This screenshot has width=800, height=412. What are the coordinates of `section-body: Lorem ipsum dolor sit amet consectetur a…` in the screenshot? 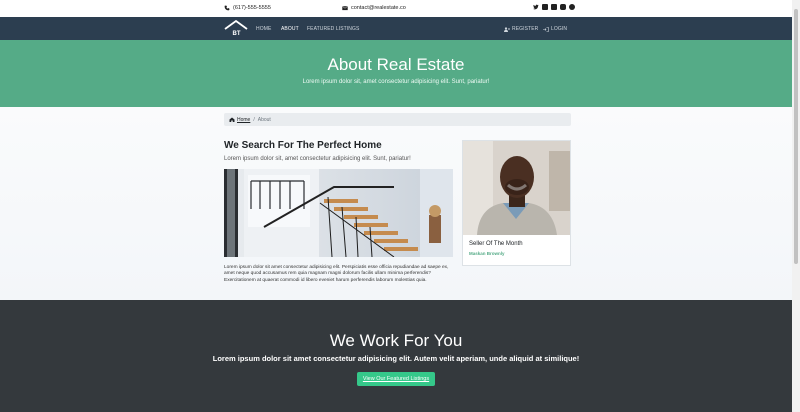 It's located at (336, 274).